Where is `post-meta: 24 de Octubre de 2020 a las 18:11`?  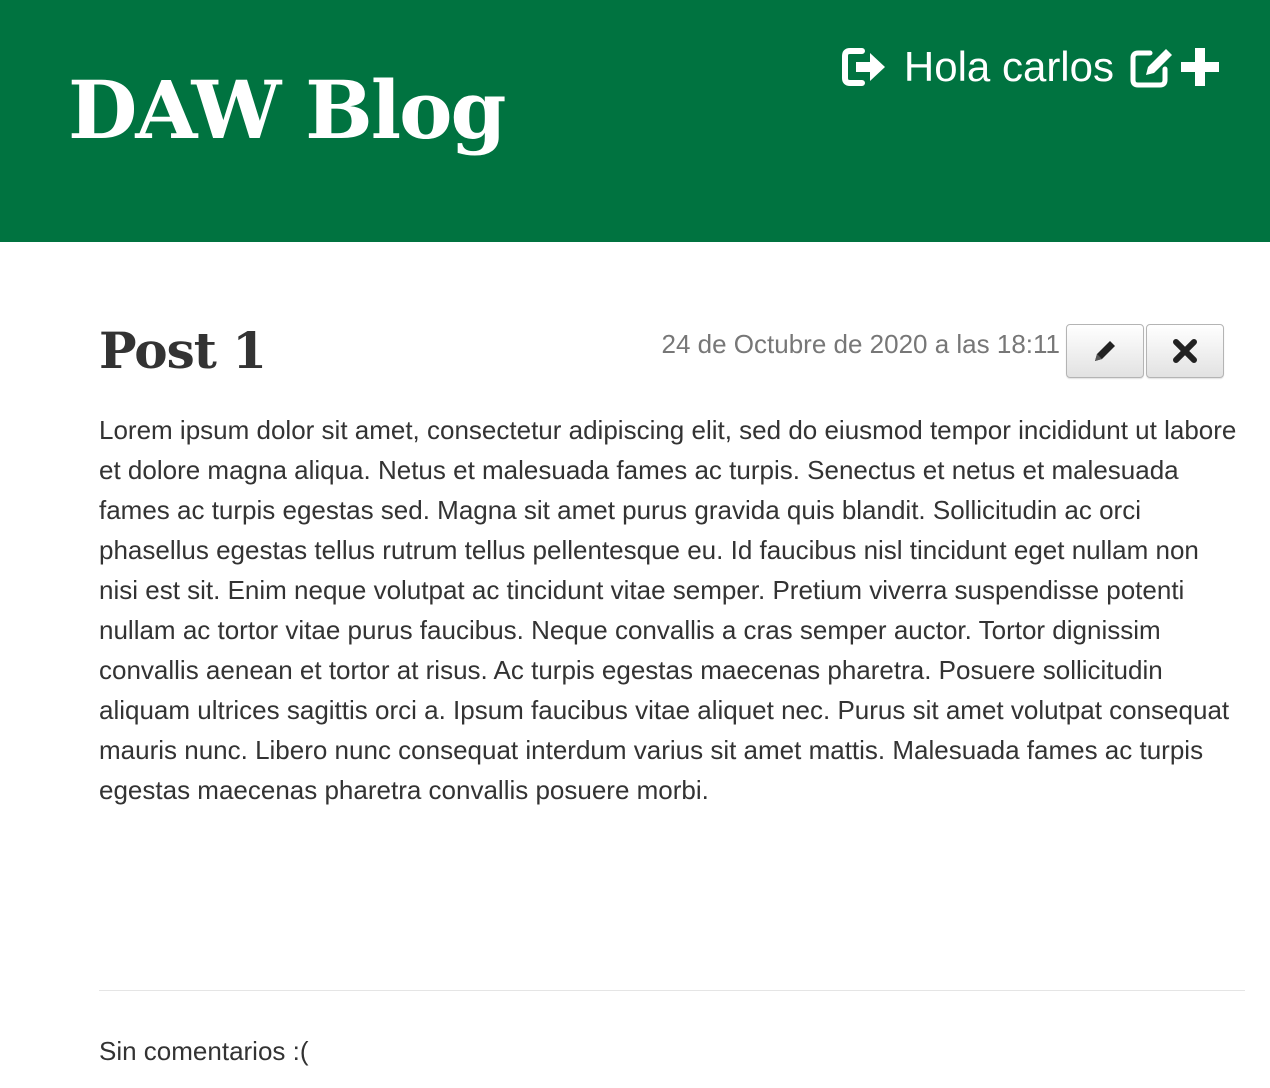 post-meta: 24 de Octubre de 2020 a las 18:11 is located at coordinates (943, 351).